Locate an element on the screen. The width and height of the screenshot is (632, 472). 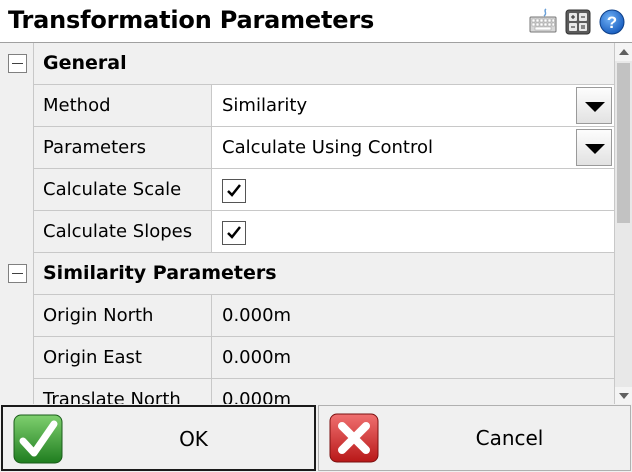
row-calculate-scale: Calculate Scale is located at coordinates (324, 190).